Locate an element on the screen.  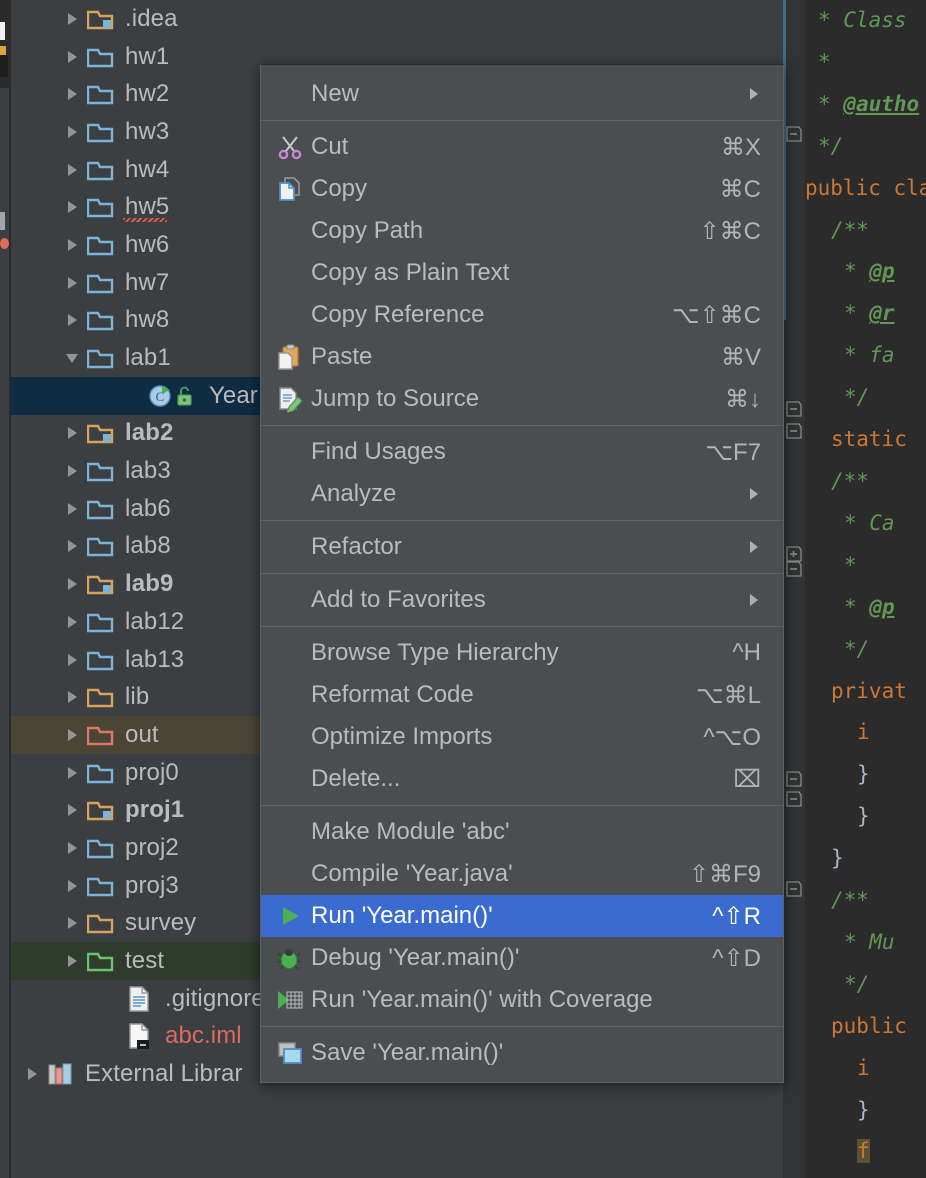
menu-item: Run 'Year.main()' ^⇧R is located at coordinates (522, 916).